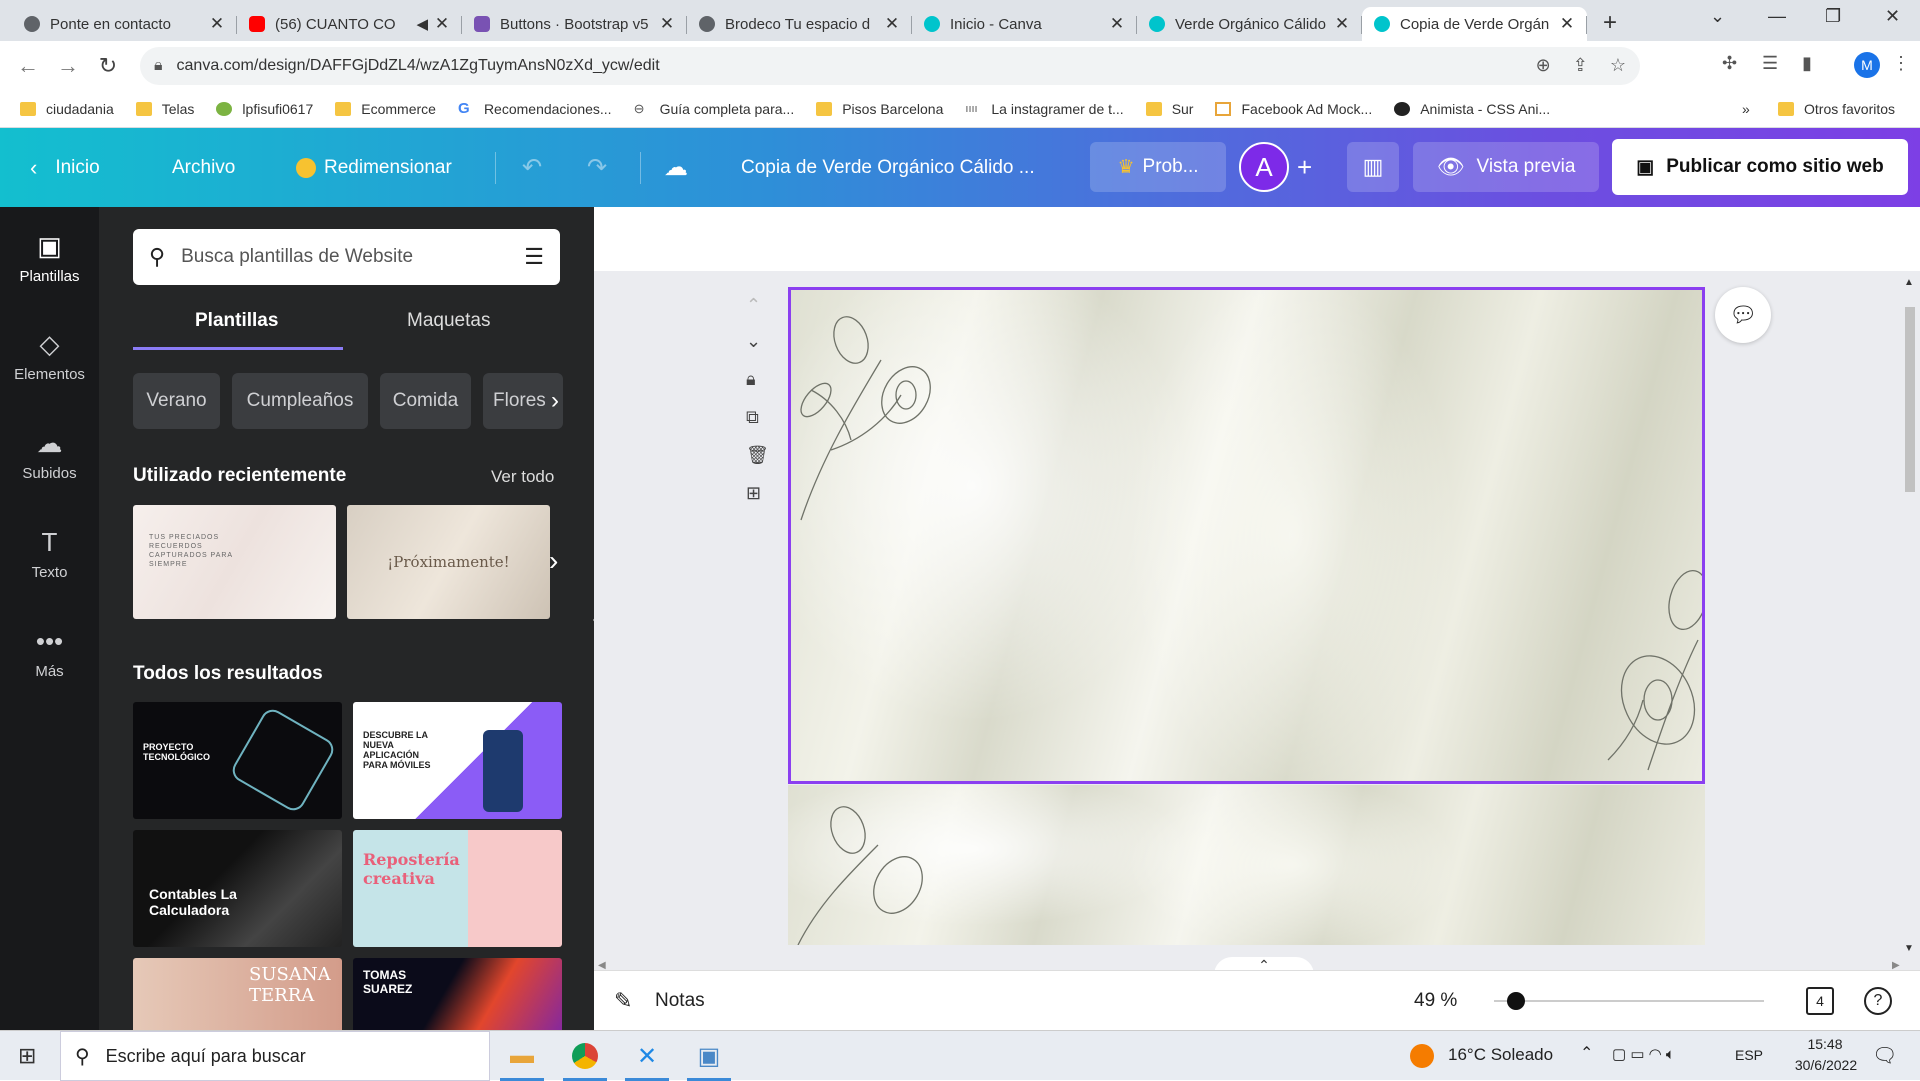 This screenshot has height=1081, width=1920. What do you see at coordinates (1543, 65) in the screenshot?
I see `zoom-icon: ⊕` at bounding box center [1543, 65].